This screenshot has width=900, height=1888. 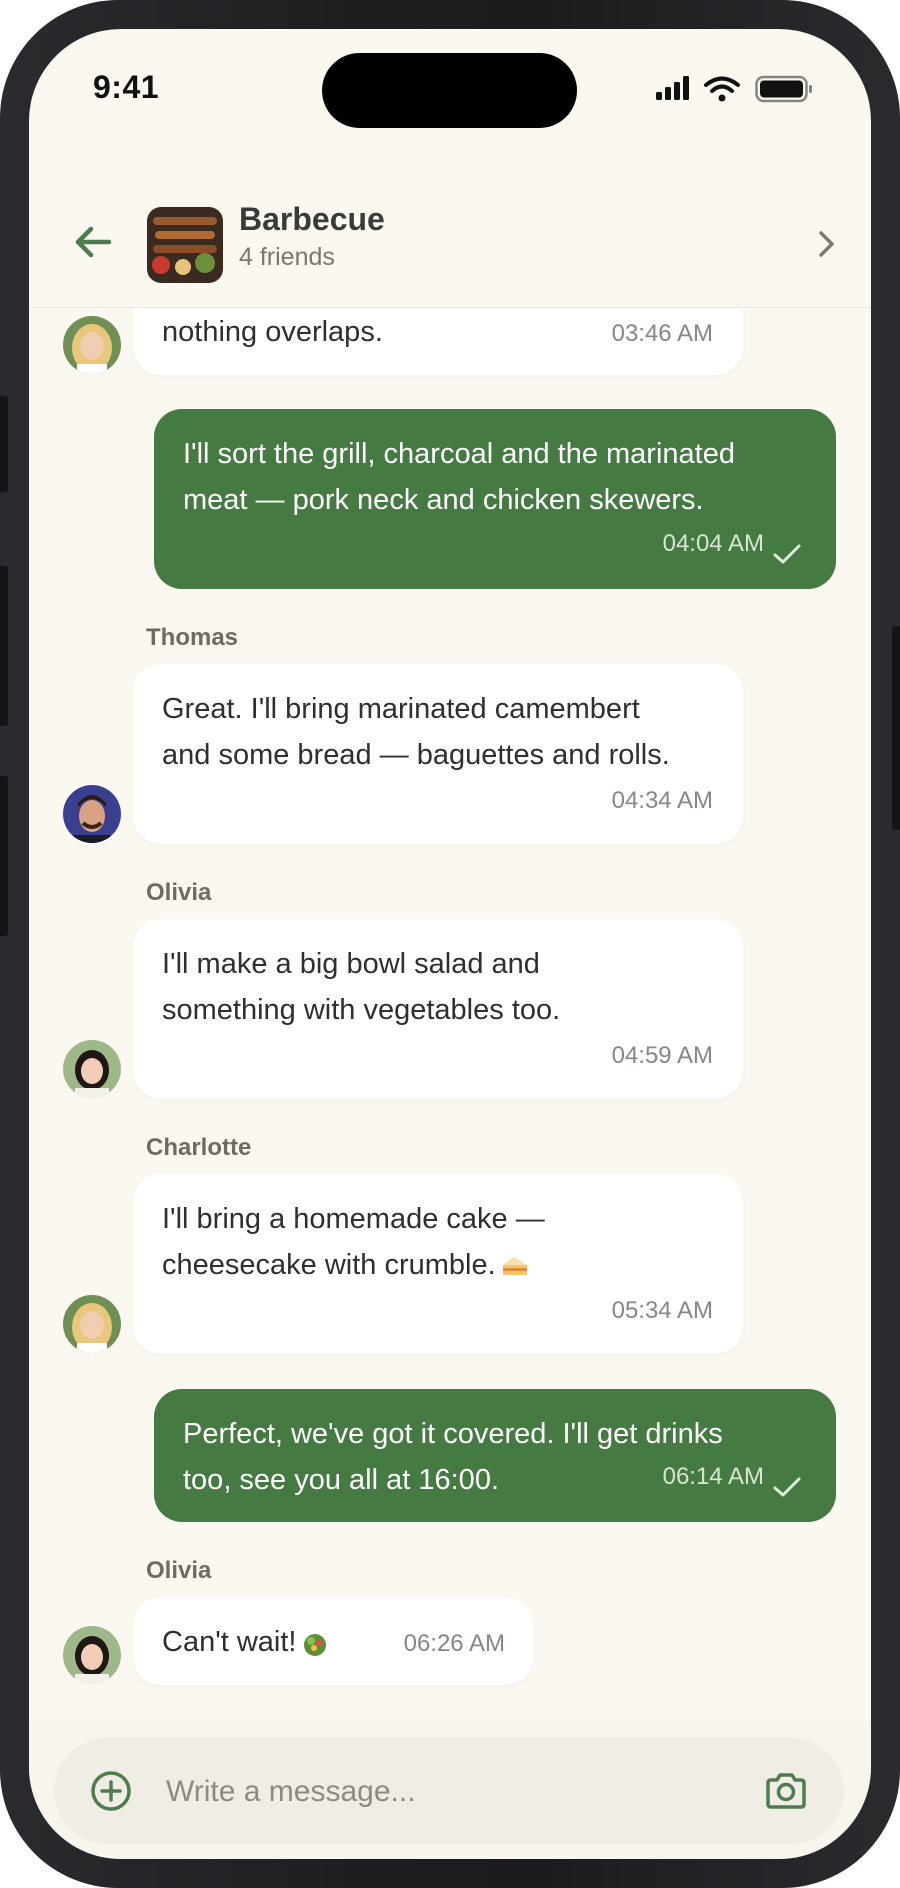 What do you see at coordinates (514, 1266) in the screenshot?
I see `cake-icon` at bounding box center [514, 1266].